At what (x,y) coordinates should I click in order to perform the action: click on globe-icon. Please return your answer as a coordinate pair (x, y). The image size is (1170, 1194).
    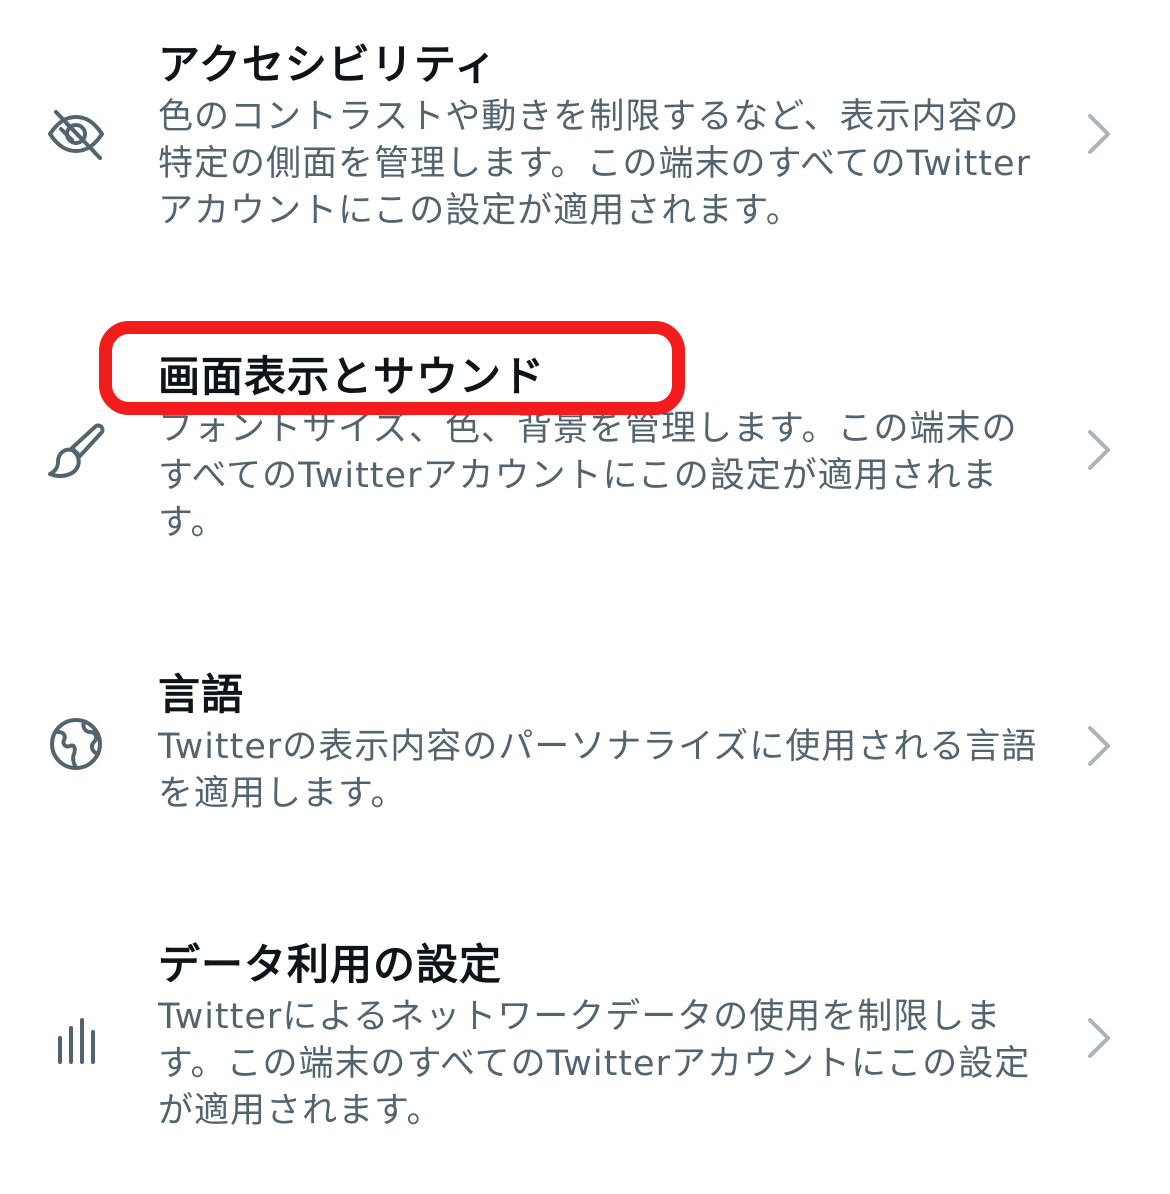
    Looking at the image, I should click on (76, 744).